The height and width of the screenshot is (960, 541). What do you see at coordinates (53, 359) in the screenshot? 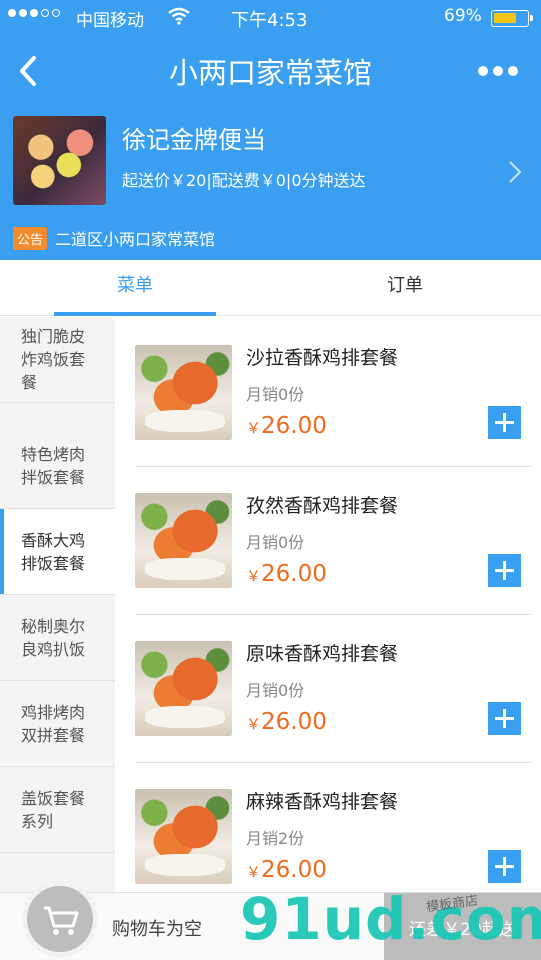
I see `category-label: 独门脆皮炸鸡饭套餐` at bounding box center [53, 359].